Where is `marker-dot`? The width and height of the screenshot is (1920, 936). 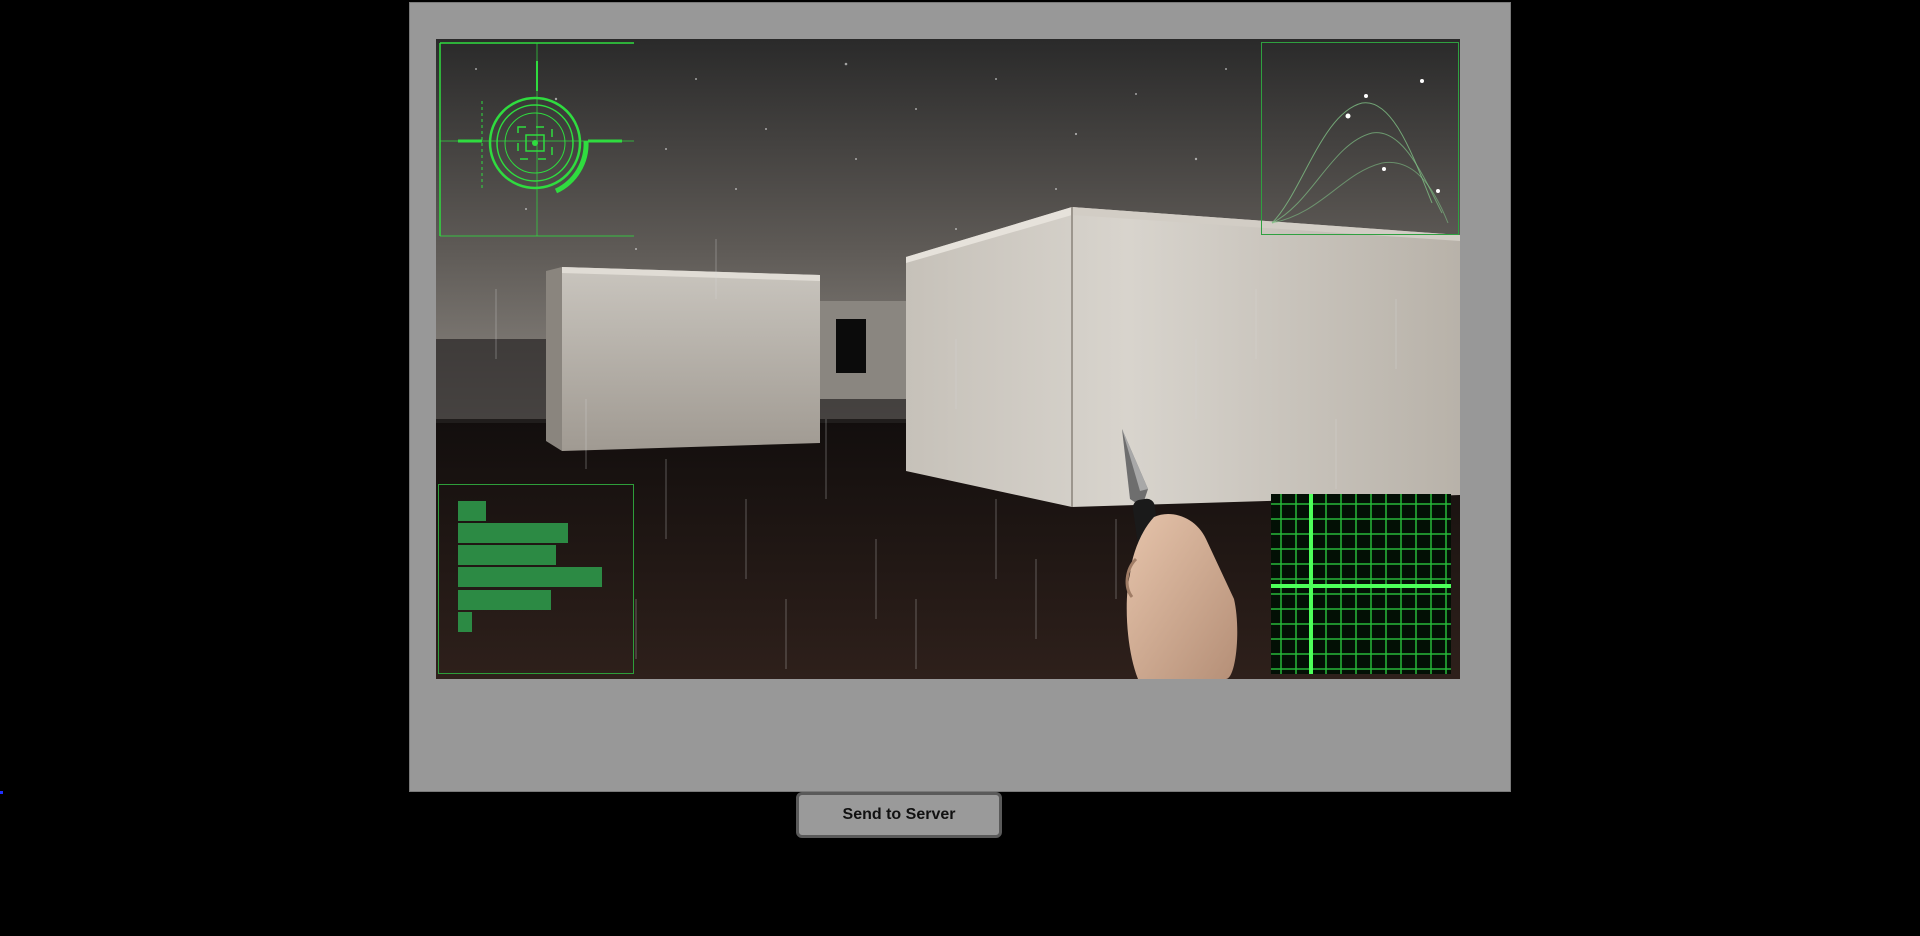
marker-dot is located at coordinates (1, 792).